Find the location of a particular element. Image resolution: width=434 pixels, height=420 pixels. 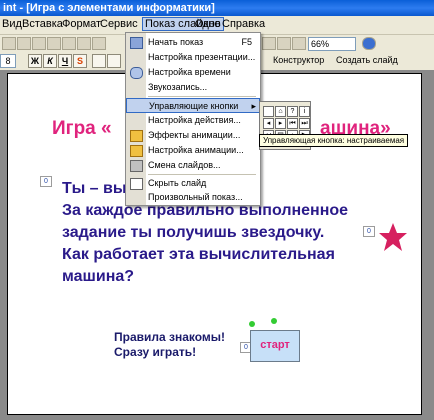

create-slide-label: Создать слайд is located at coordinates (367, 60).